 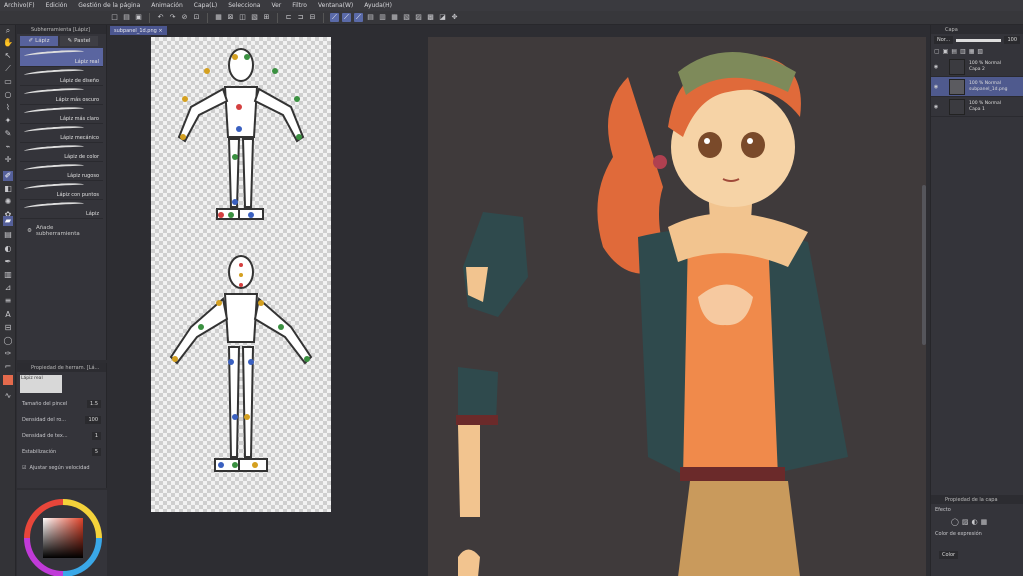 I want to click on operation-icon: ↖, so click(x=8, y=56).